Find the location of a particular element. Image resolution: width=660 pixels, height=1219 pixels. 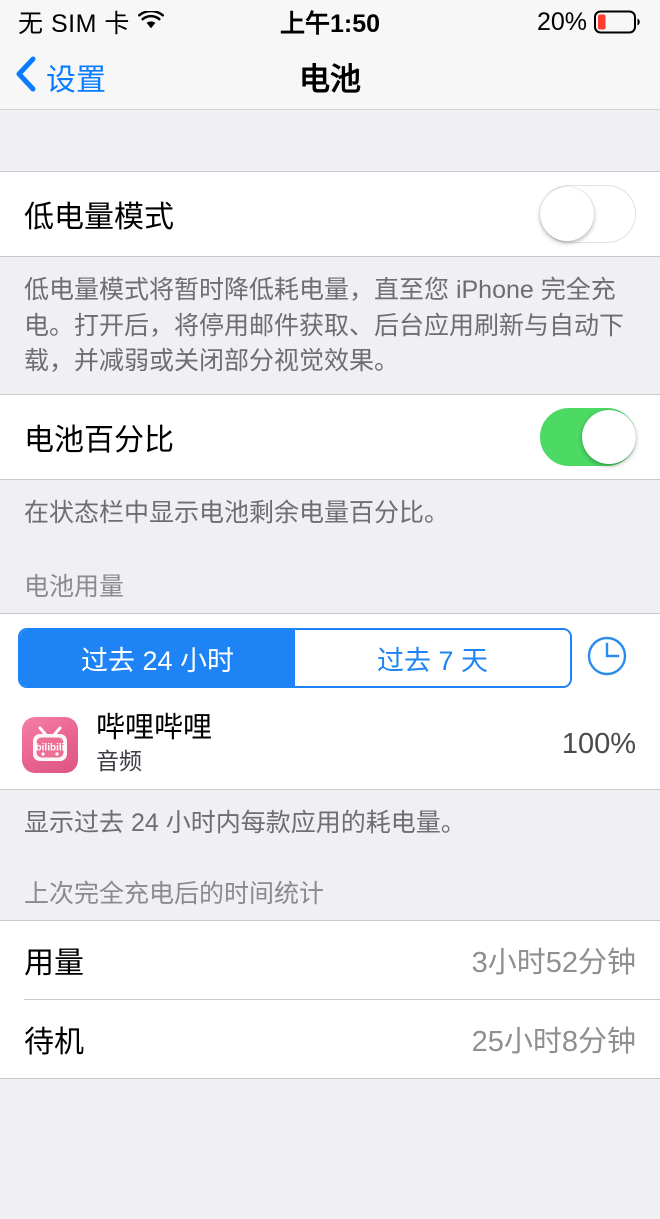

show-time-button is located at coordinates (607, 658).